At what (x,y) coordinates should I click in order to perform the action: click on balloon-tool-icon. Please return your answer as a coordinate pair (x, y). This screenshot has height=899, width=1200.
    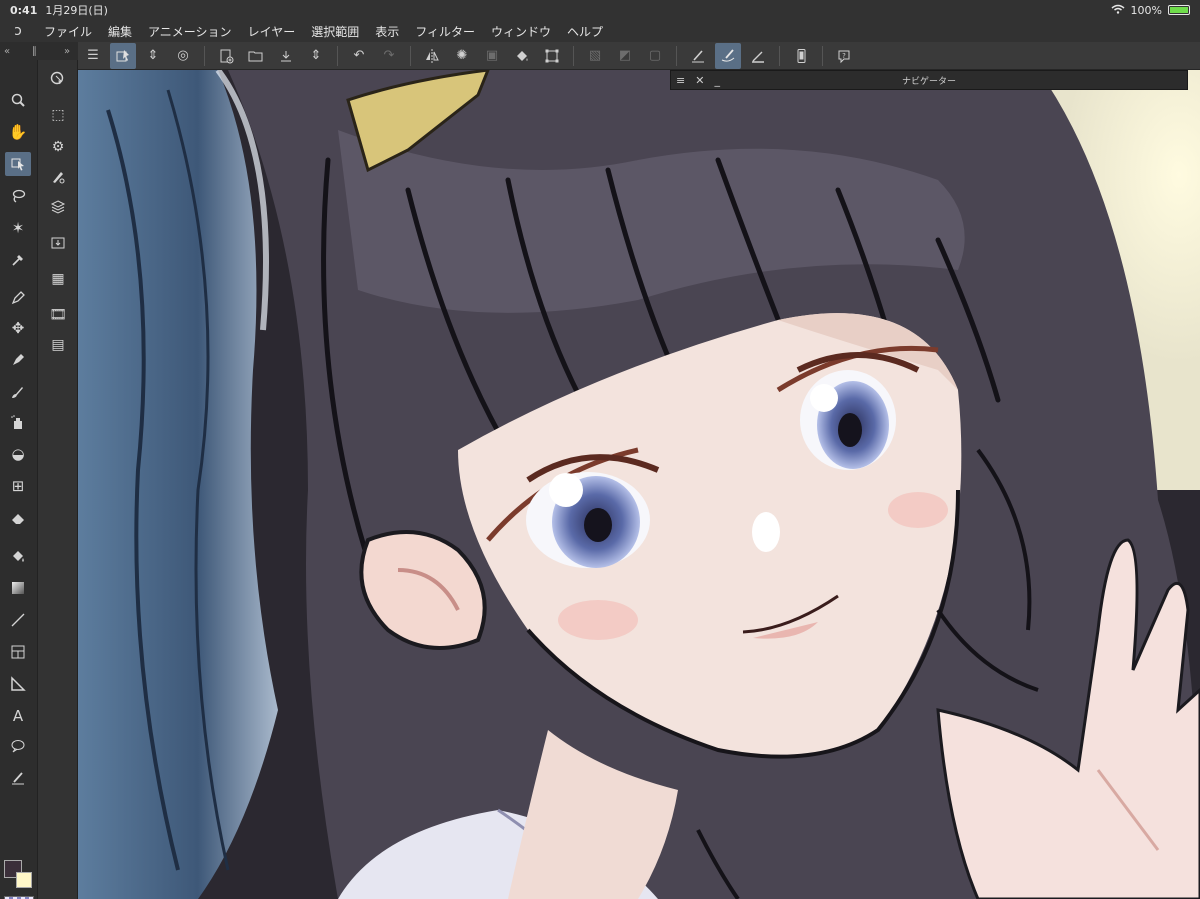
    Looking at the image, I should click on (18, 746).